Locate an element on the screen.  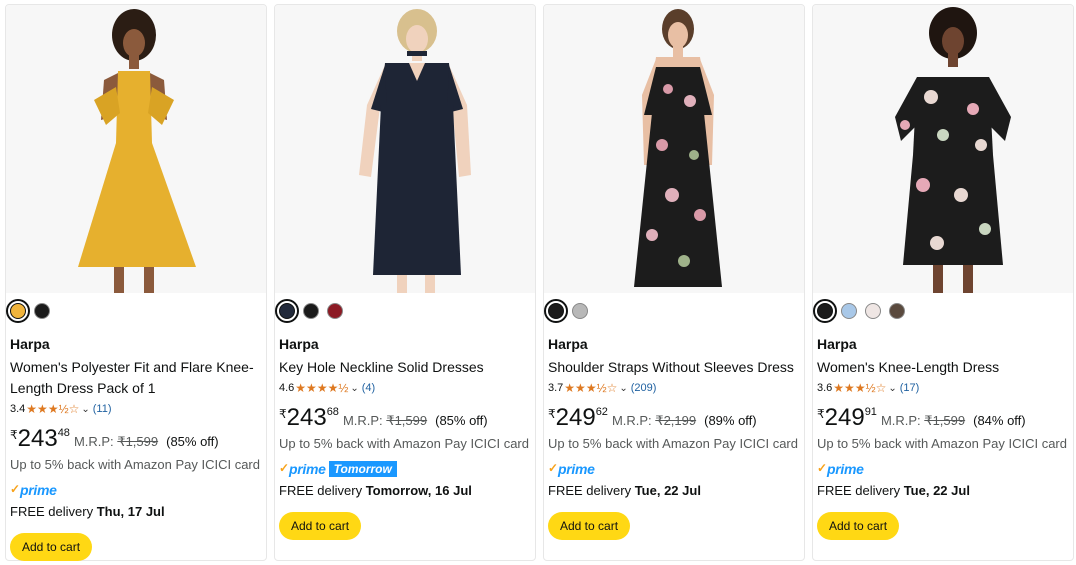
tomorrow-badge: Tomorrow is located at coordinates (362, 469).